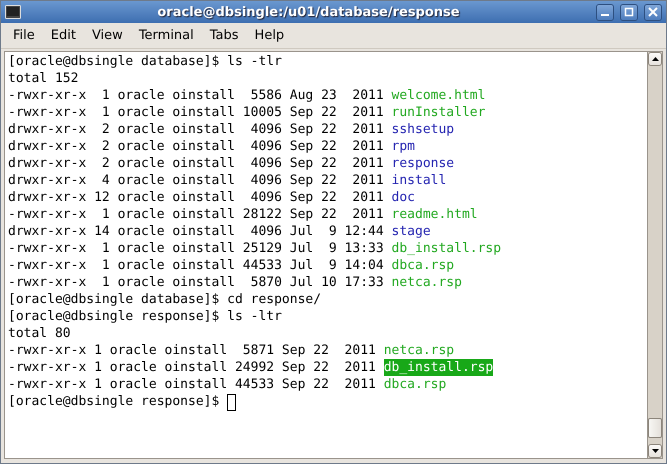 Image resolution: width=667 pixels, height=464 pixels. Describe the element at coordinates (165, 299) in the screenshot. I see `terminal-line: [oracle@dbsingle database]$ cd response/` at that location.